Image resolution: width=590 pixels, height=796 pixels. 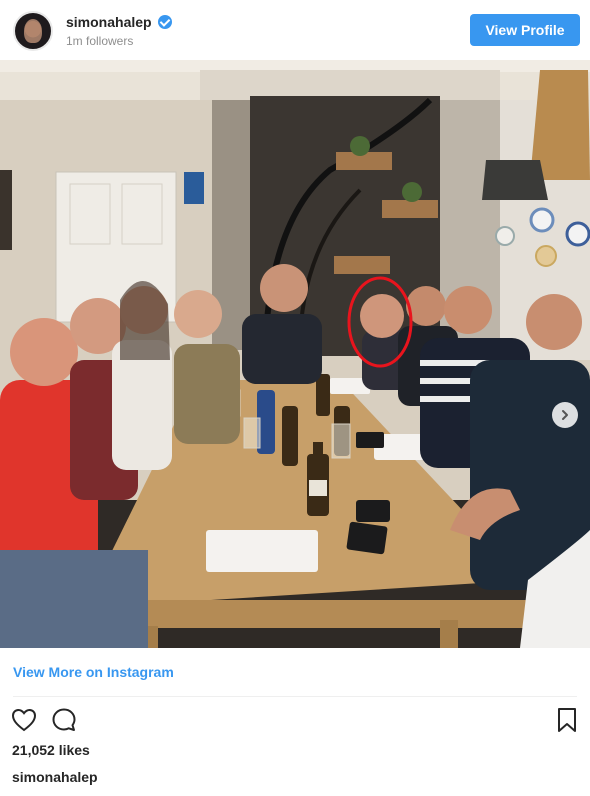 What do you see at coordinates (164, 22) in the screenshot?
I see `verified-badge-icon` at bounding box center [164, 22].